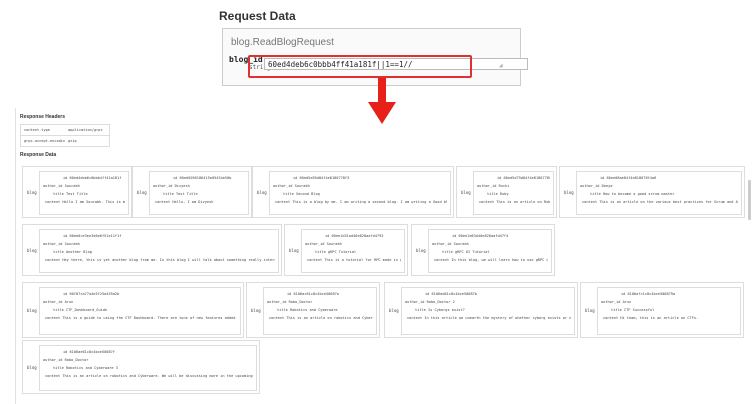 The image size is (752, 404). I want to click on blog-field-value: gRPC Tutorial, so click(342, 252).